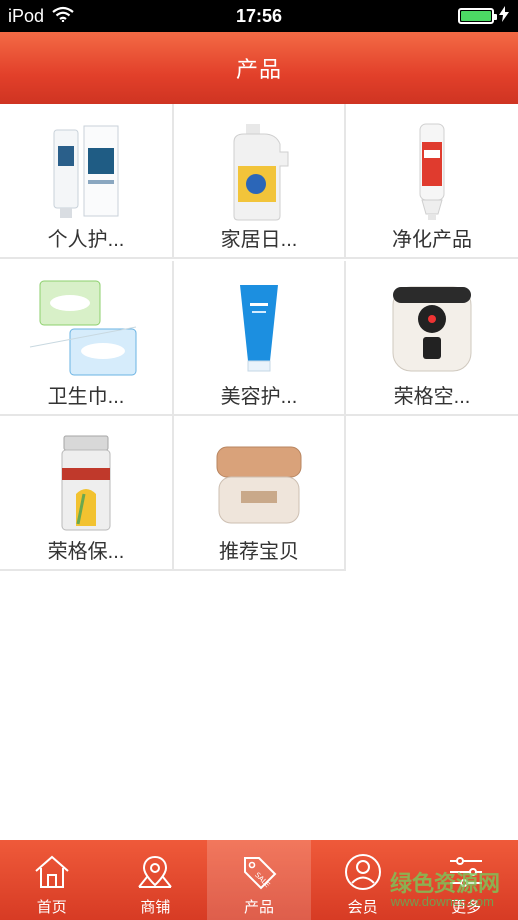 This screenshot has height=920, width=518. I want to click on tab-shop: 商铺, so click(156, 880).